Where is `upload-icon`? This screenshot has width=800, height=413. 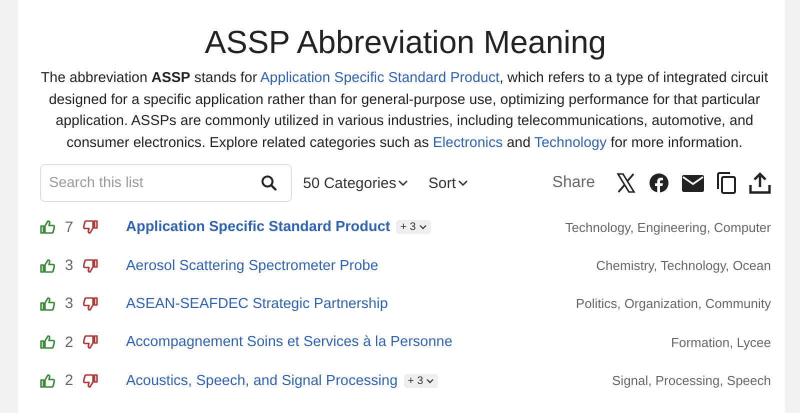
upload-icon is located at coordinates (760, 183).